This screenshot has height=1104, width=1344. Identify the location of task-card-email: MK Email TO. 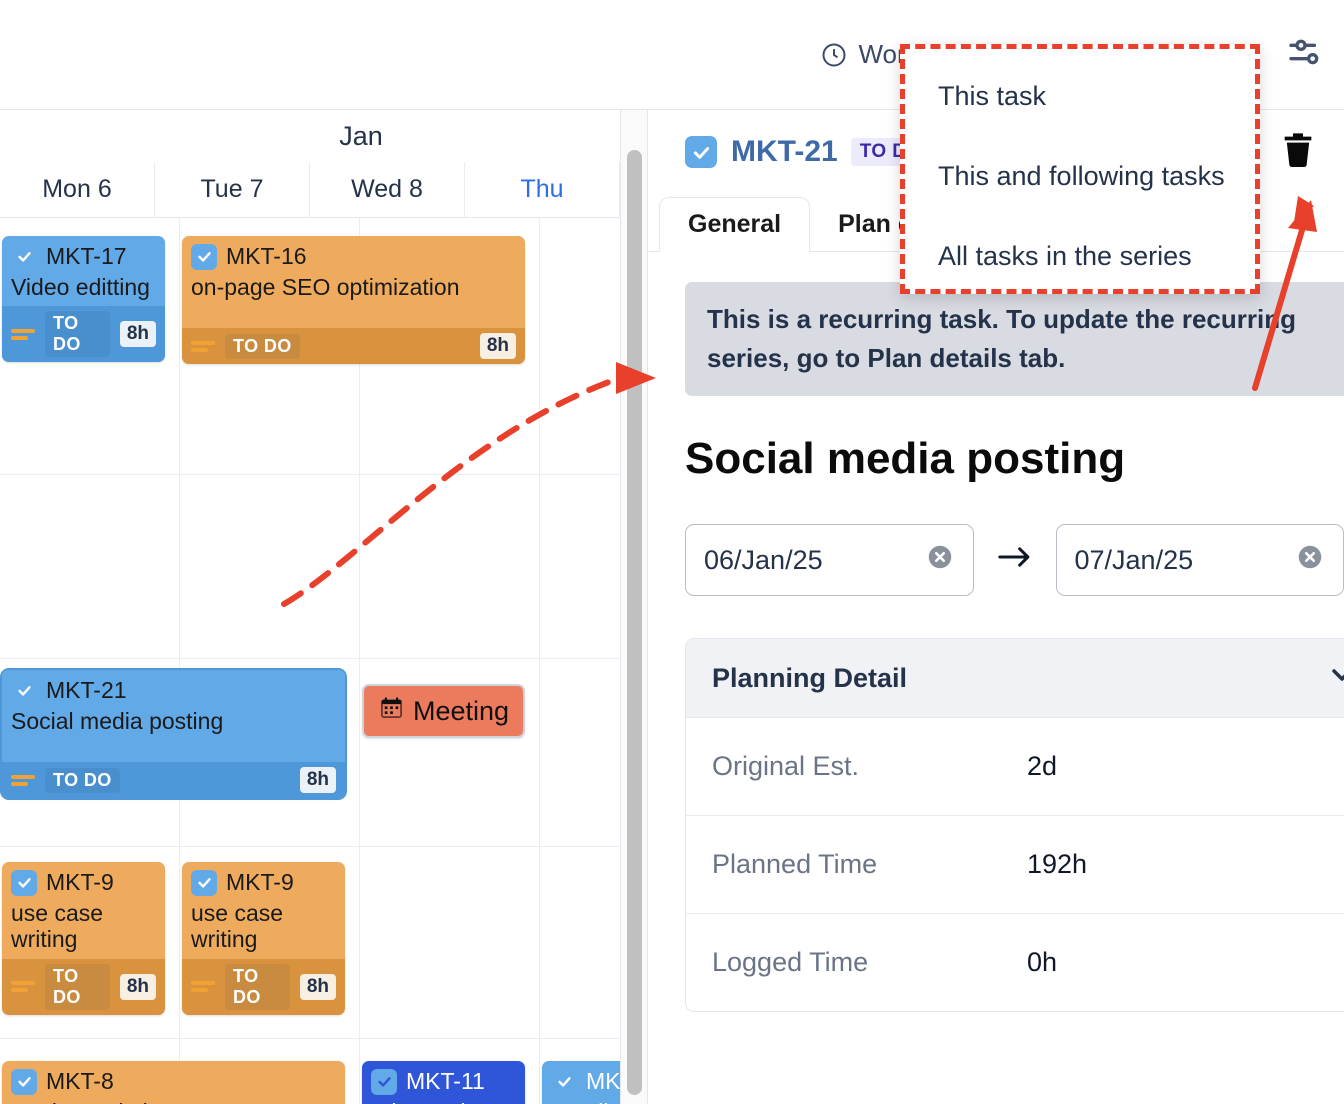
(581, 1082).